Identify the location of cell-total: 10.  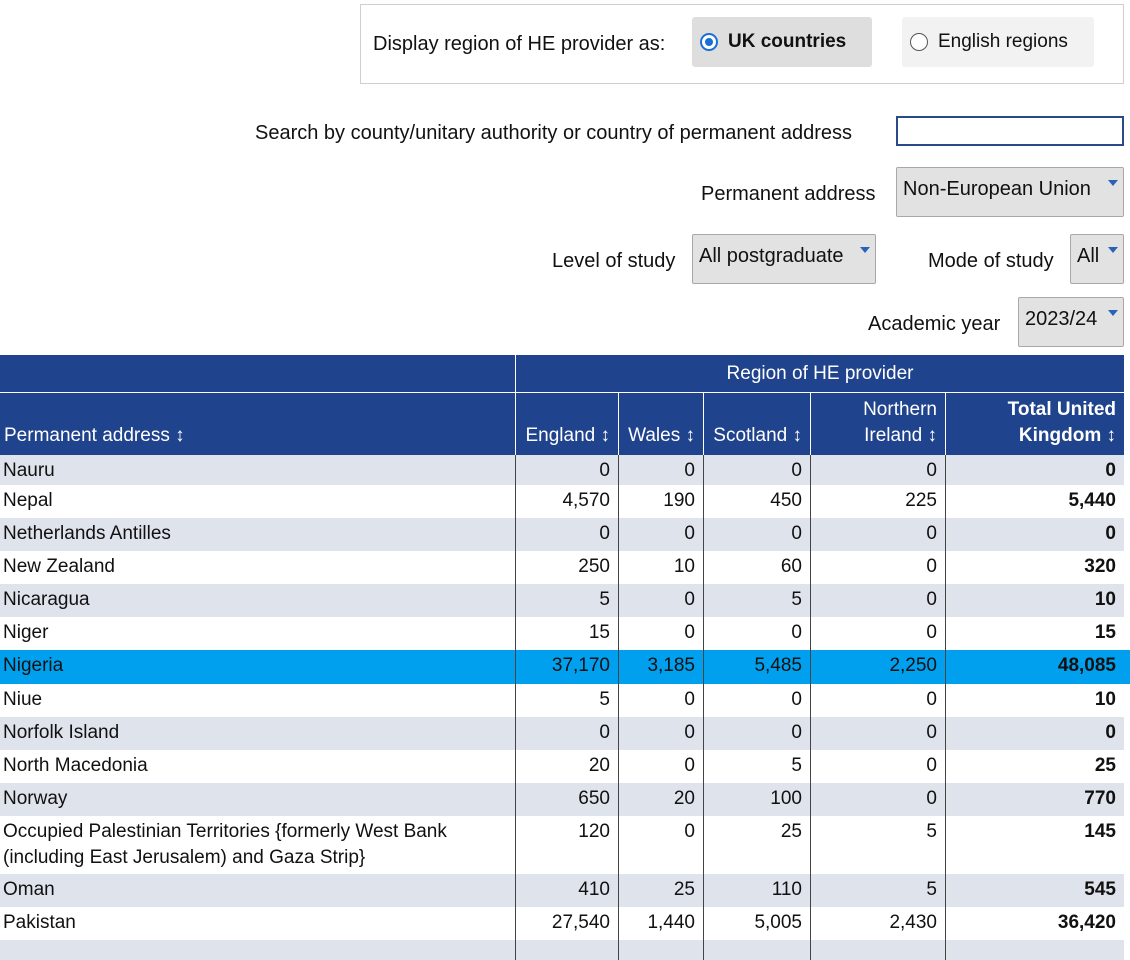
(1034, 600).